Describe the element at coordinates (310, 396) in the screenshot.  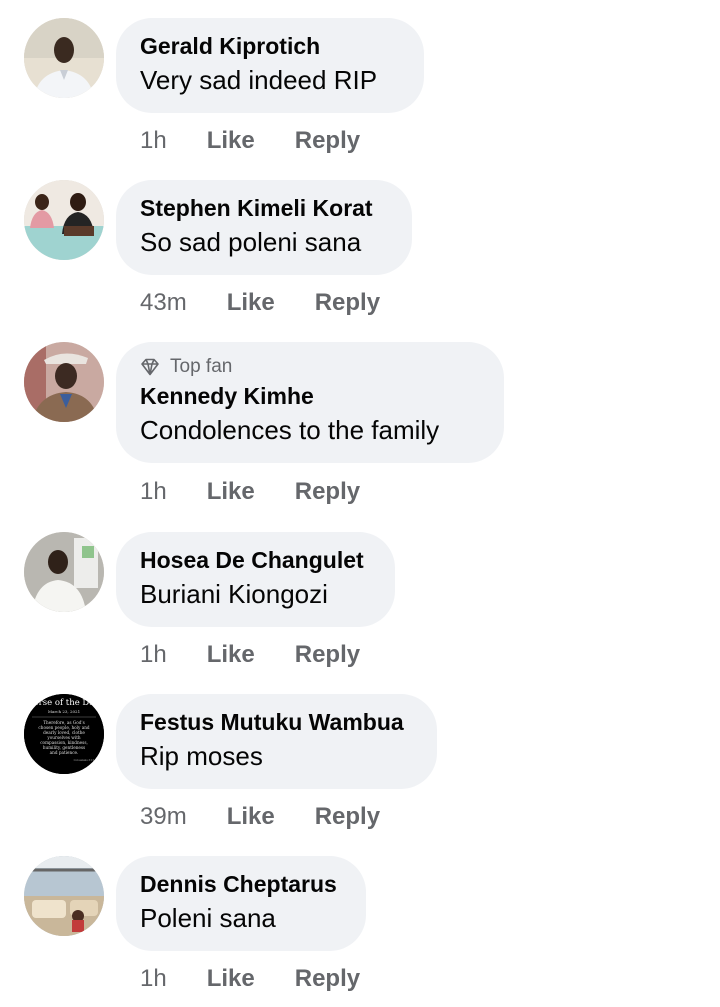
I see `comment-author: Kennedy Kimhe` at that location.